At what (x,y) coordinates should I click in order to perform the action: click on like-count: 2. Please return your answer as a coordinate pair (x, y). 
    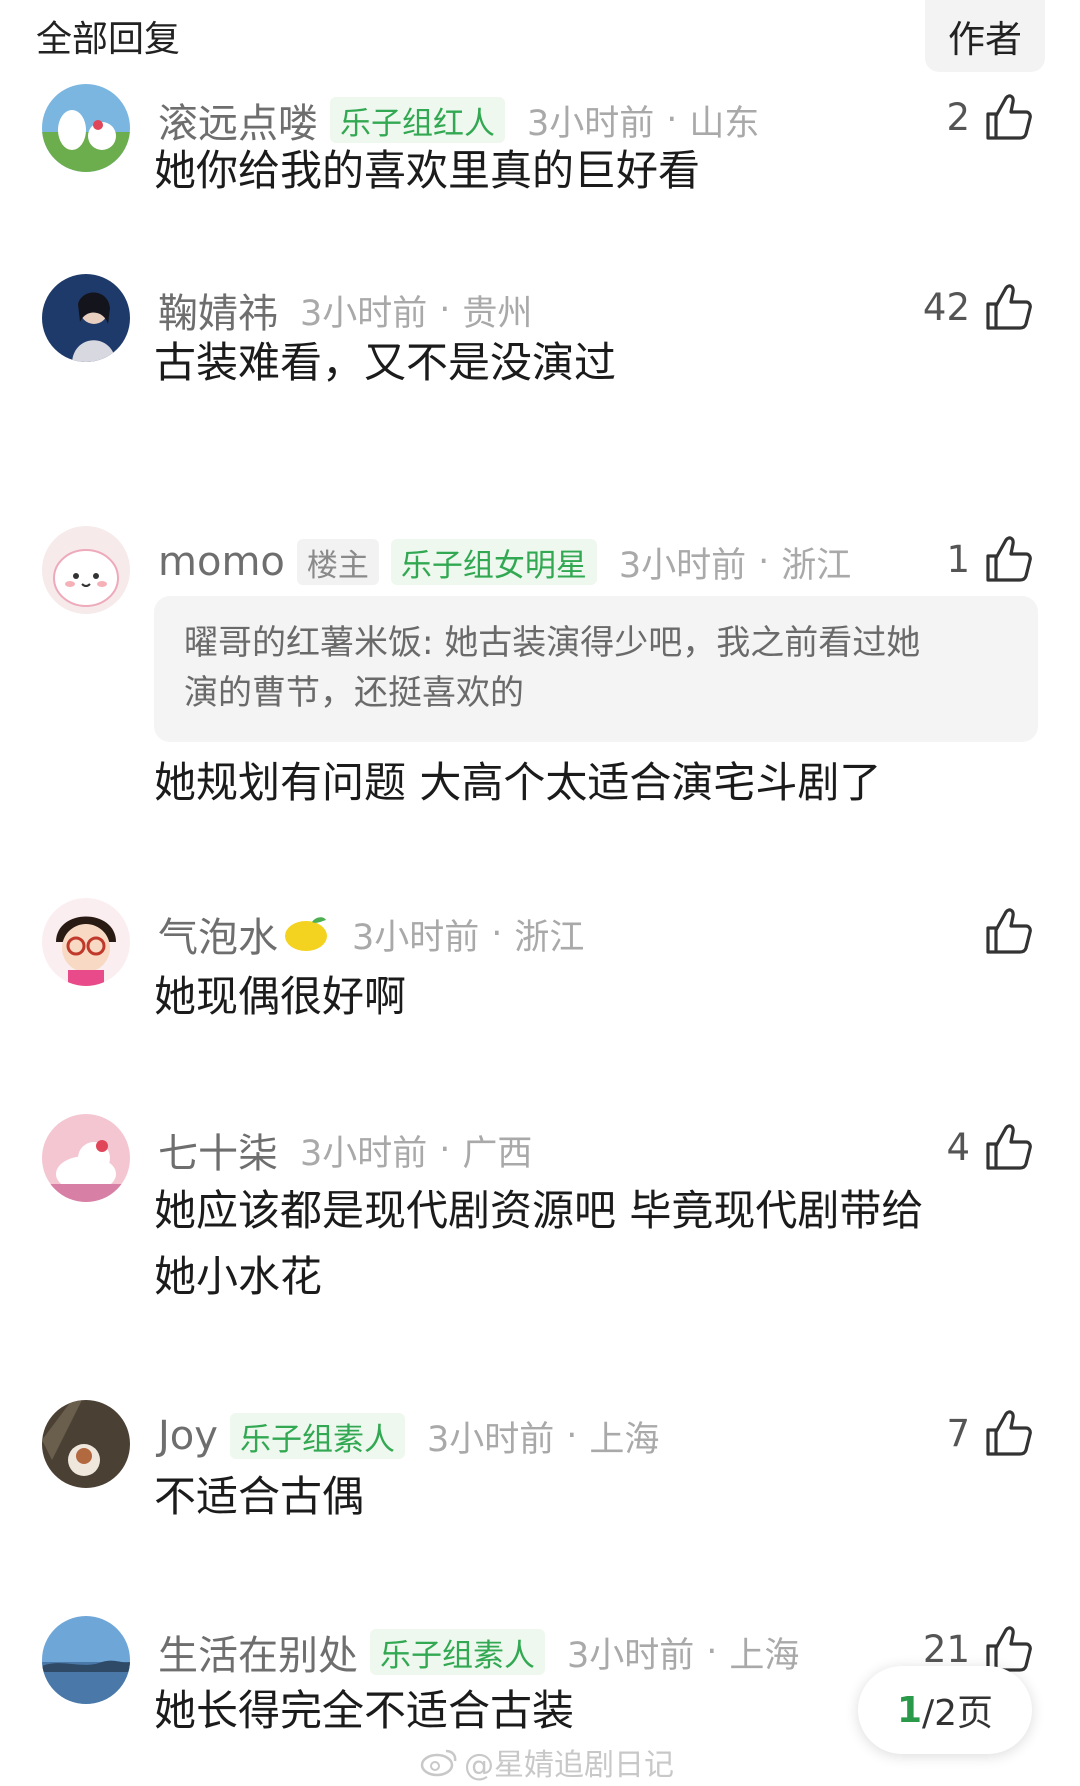
    Looking at the image, I should click on (958, 117).